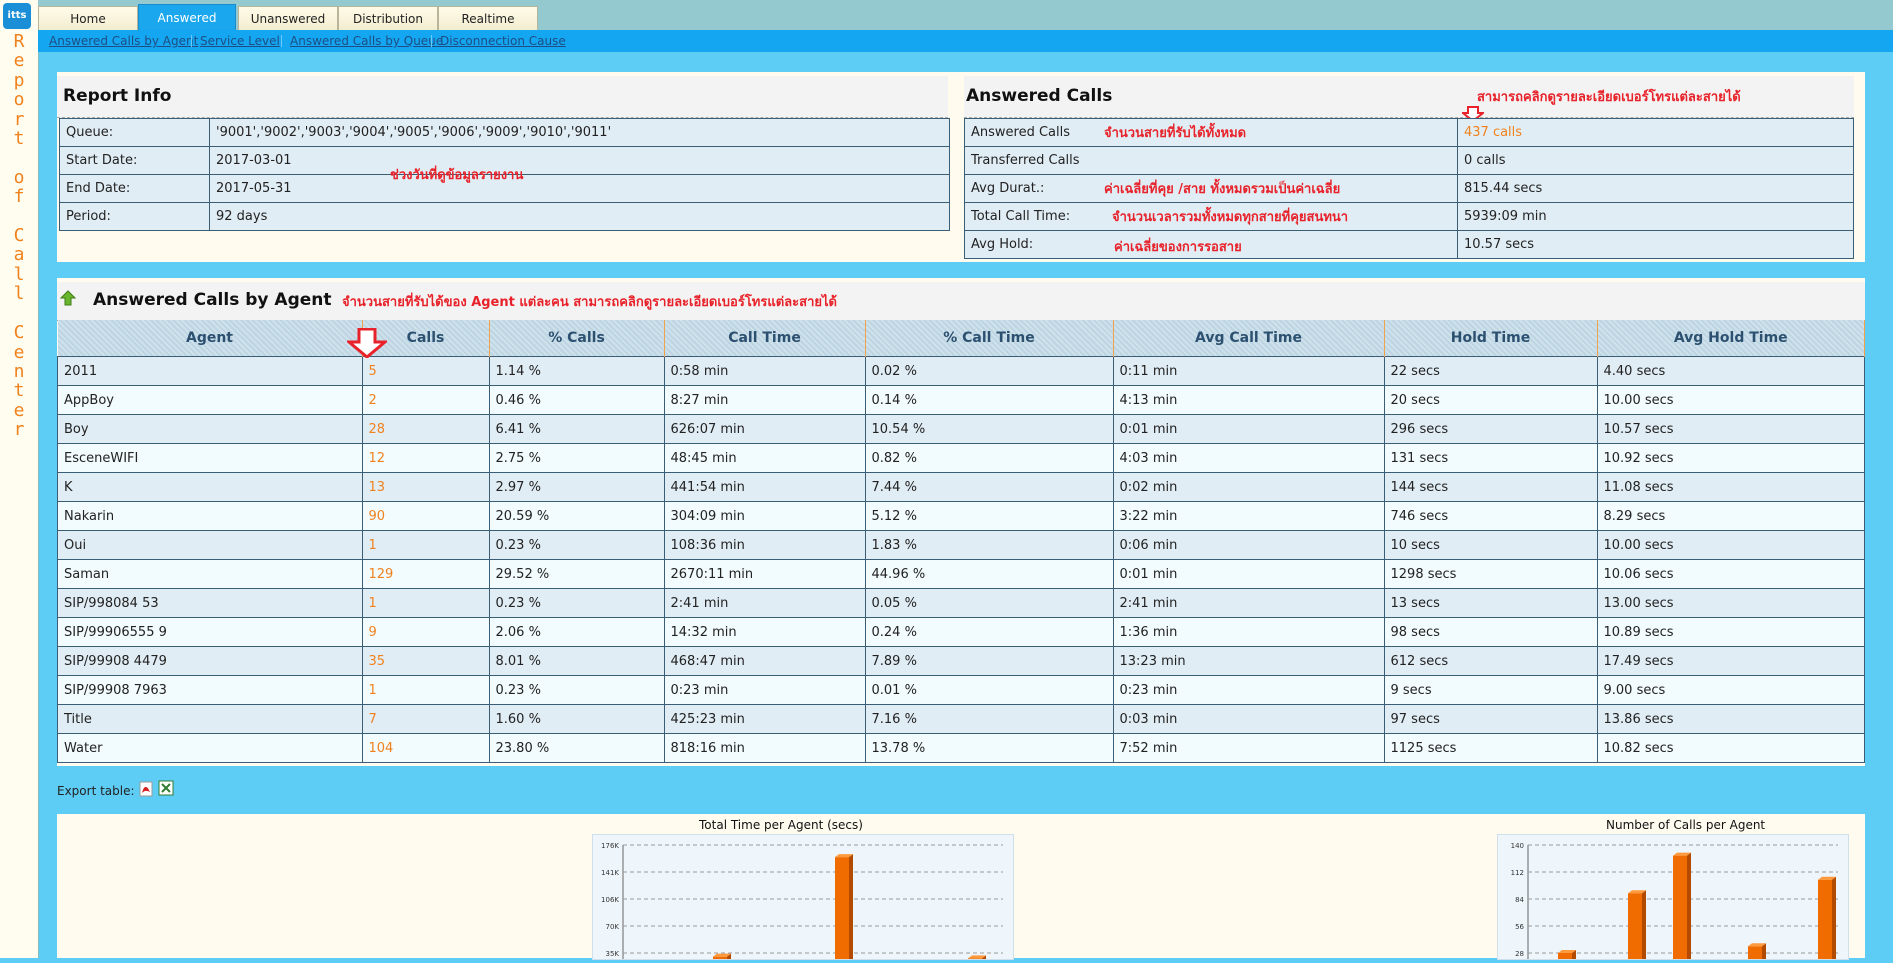 This screenshot has height=963, width=1893. What do you see at coordinates (1248, 690) in the screenshot?
I see `table-cell: 0:23 min` at bounding box center [1248, 690].